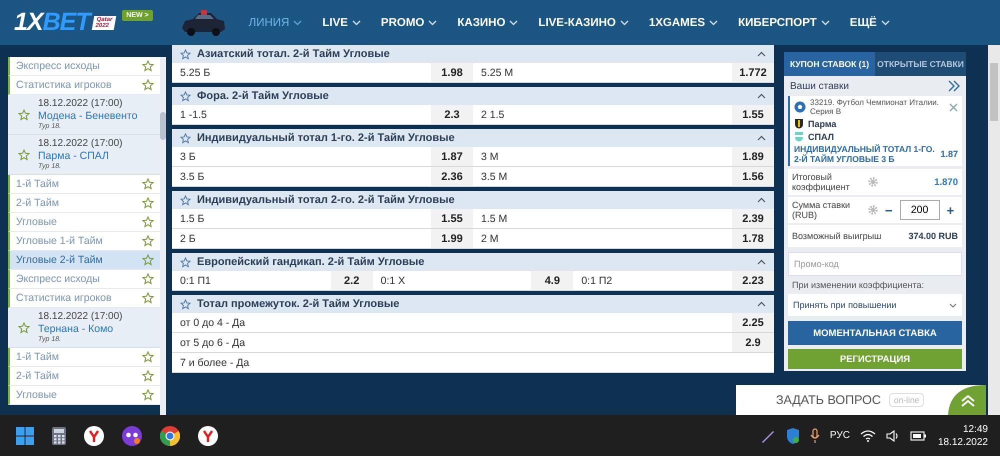  I want to click on chat-widget: ЗАДАТЬ ВОПРОС on-line, so click(861, 400).